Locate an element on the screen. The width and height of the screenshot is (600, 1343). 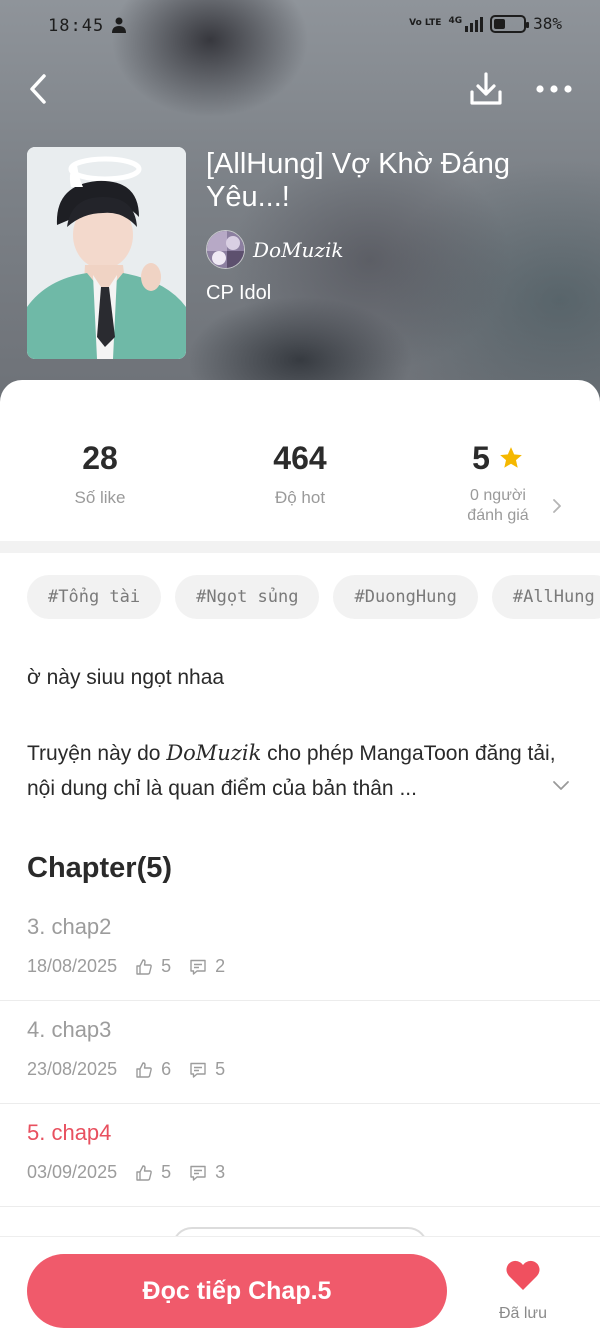
battery-icon is located at coordinates (510, 23).